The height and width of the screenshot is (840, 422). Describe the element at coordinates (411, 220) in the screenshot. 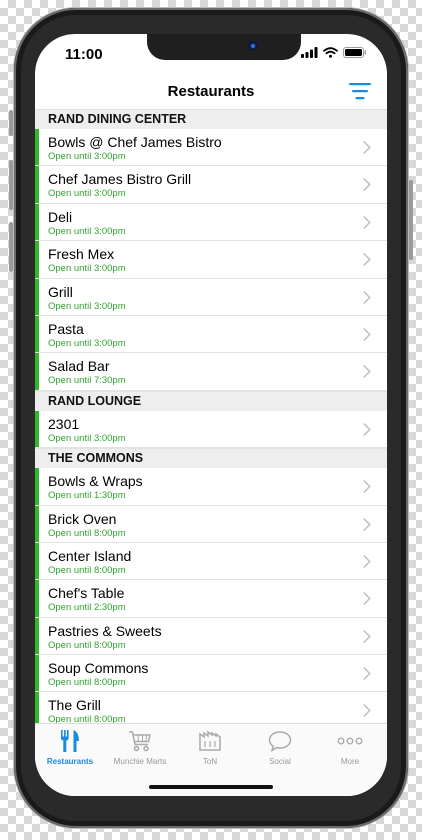

I see `power-button` at that location.